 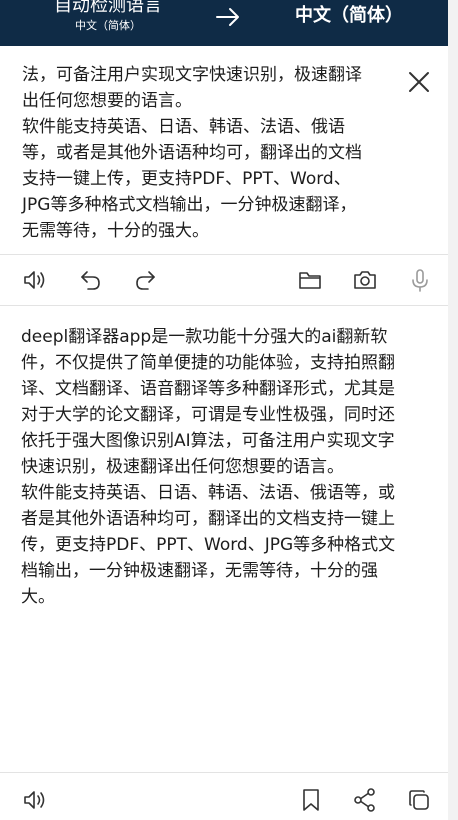 What do you see at coordinates (145, 280) in the screenshot?
I see `redo-icon` at bounding box center [145, 280].